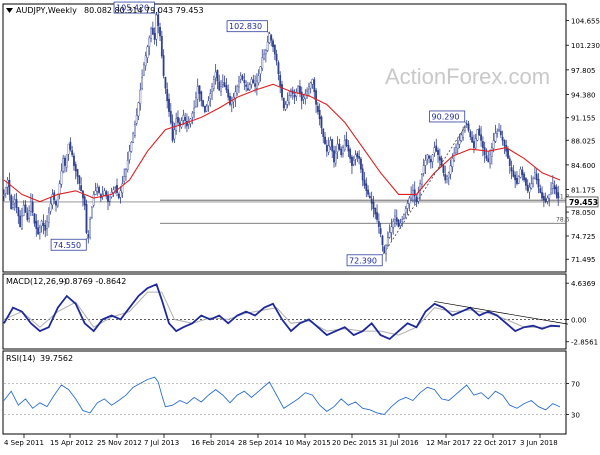 The width and height of the screenshot is (600, 455). Describe the element at coordinates (583, 119) in the screenshot. I see `y-tick-label: 91.155` at that location.